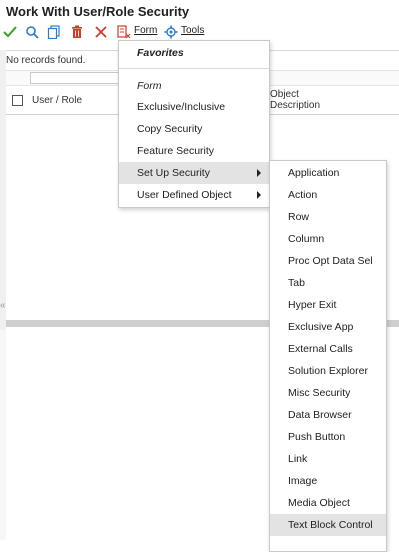 The width and height of the screenshot is (399, 552). I want to click on submenu-item-label: Application, so click(314, 173).